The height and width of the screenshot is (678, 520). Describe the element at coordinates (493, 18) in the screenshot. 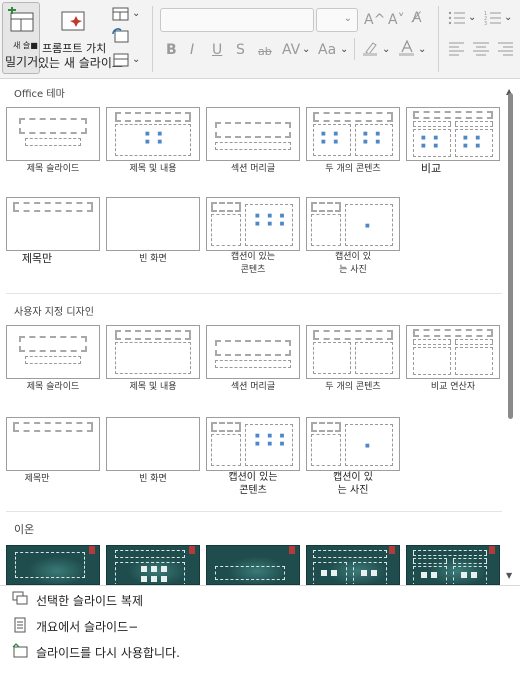

I see `numbered-list-icon: 123` at that location.